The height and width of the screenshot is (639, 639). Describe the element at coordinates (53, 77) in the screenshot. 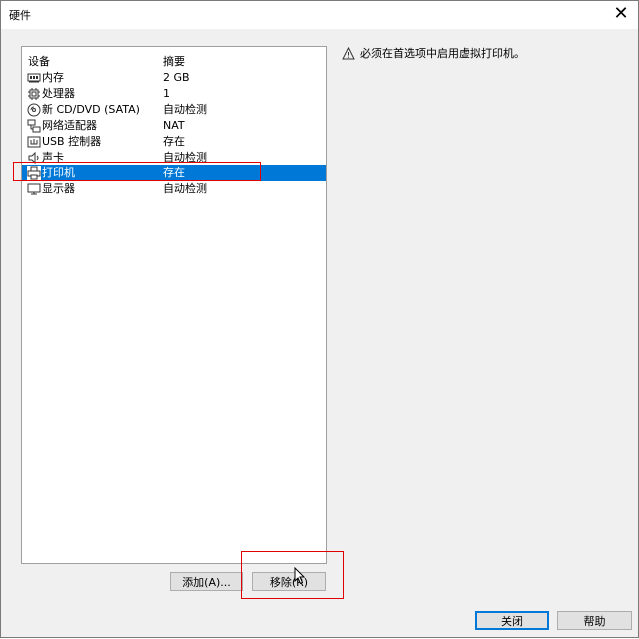

I see `device-name: 内存` at that location.